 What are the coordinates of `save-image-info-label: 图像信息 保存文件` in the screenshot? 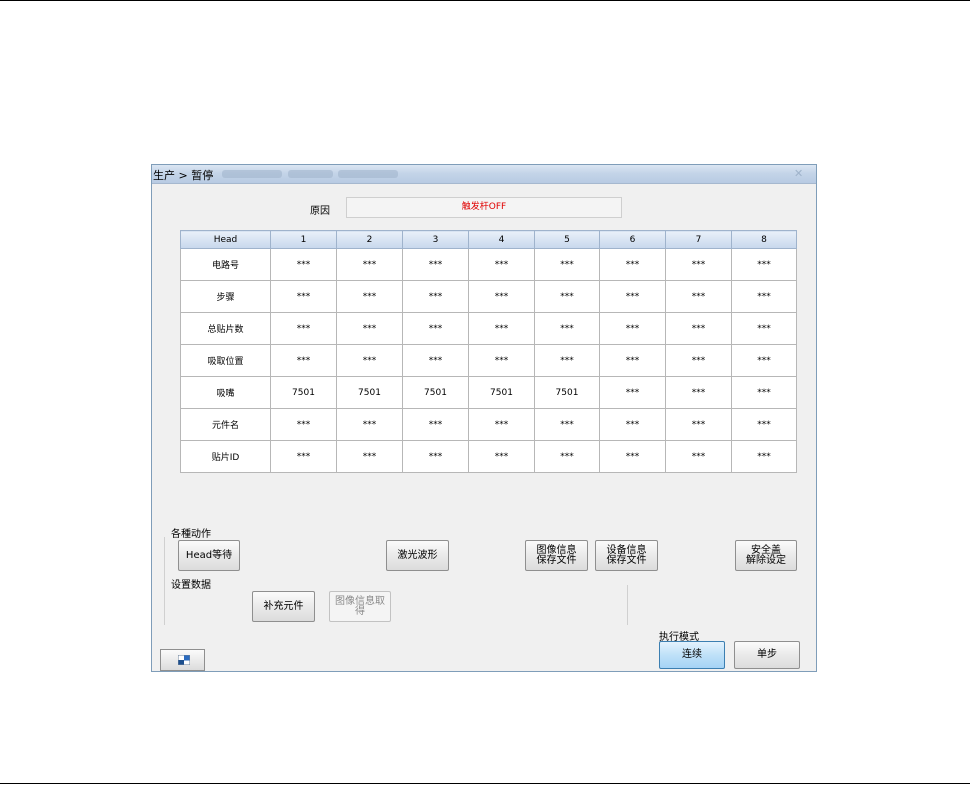 It's located at (556, 555).